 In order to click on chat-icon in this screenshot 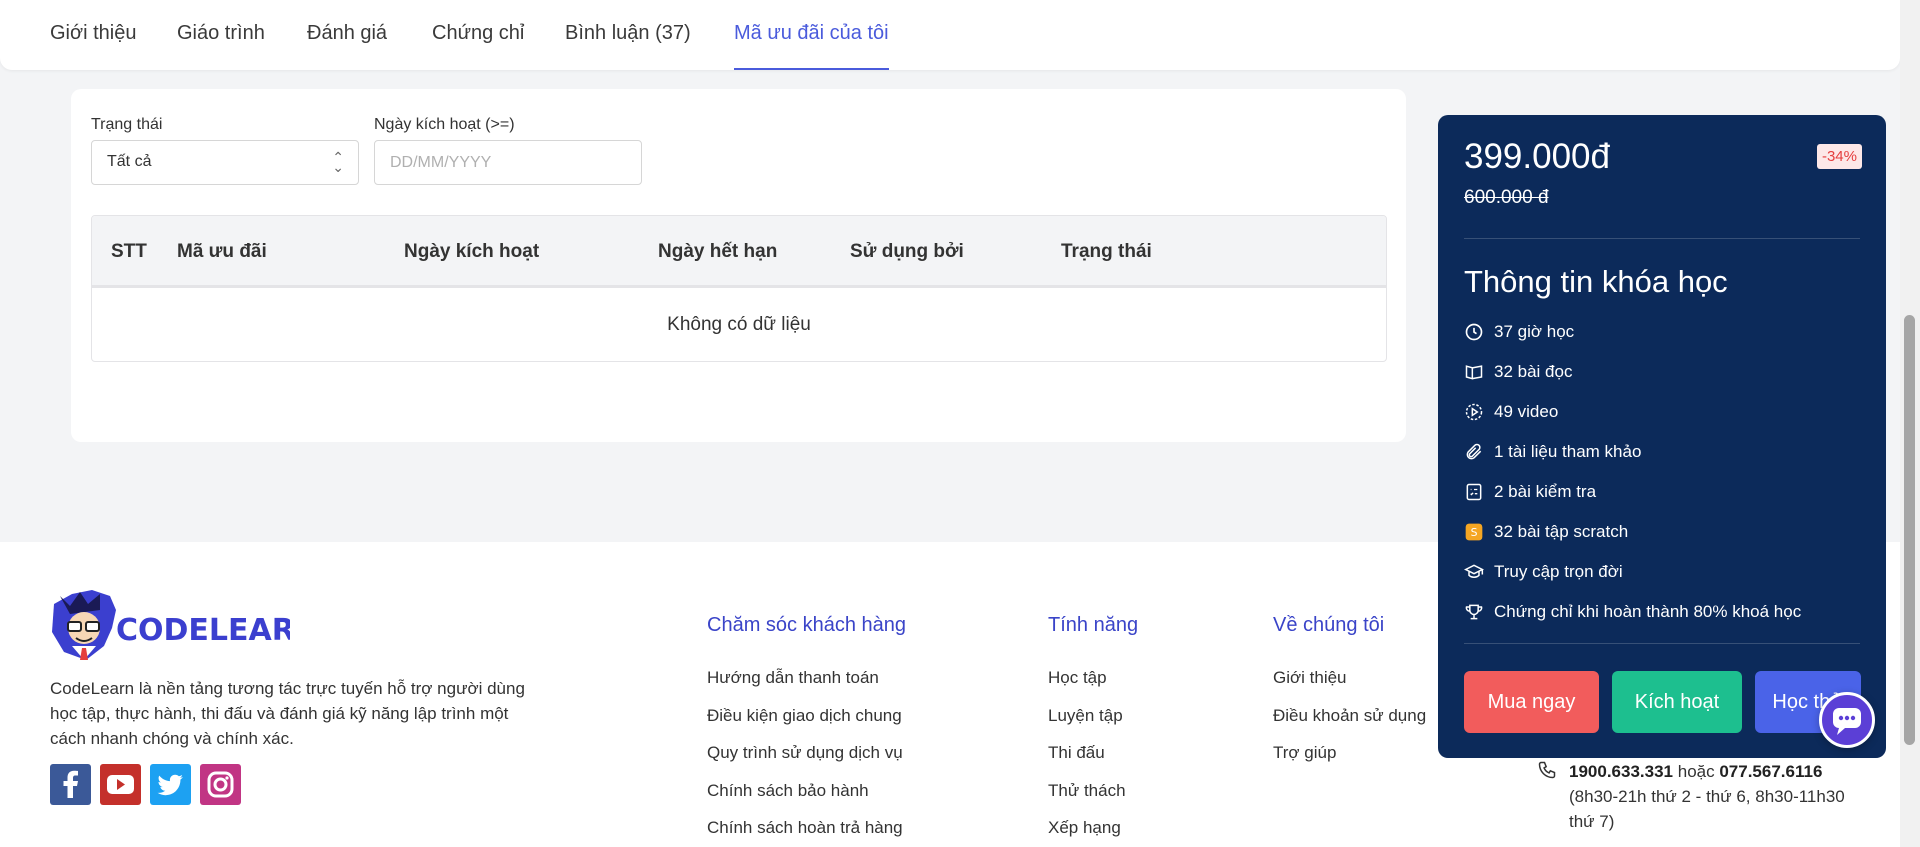, I will do `click(1847, 721)`.